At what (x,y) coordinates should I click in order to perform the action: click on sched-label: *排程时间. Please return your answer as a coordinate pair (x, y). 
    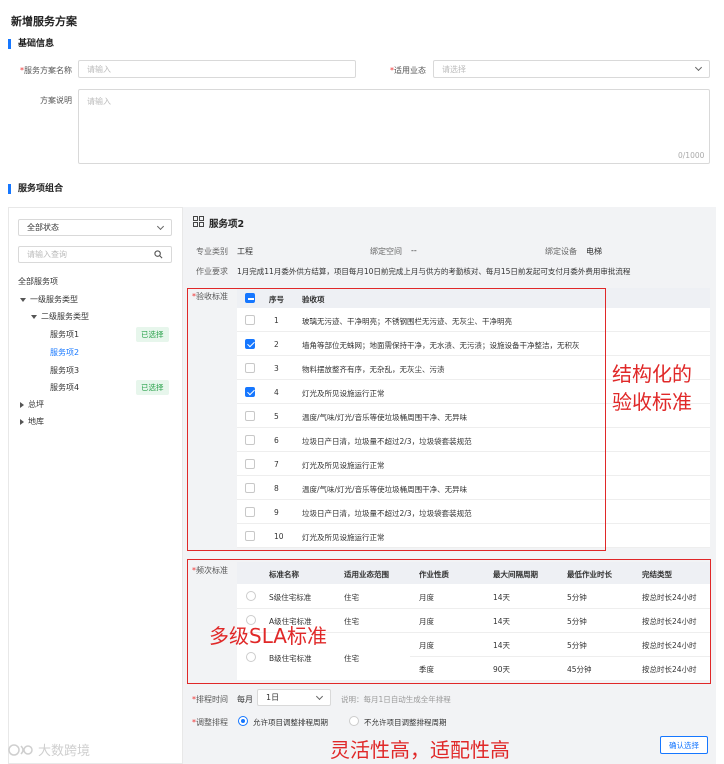
    Looking at the image, I should click on (210, 699).